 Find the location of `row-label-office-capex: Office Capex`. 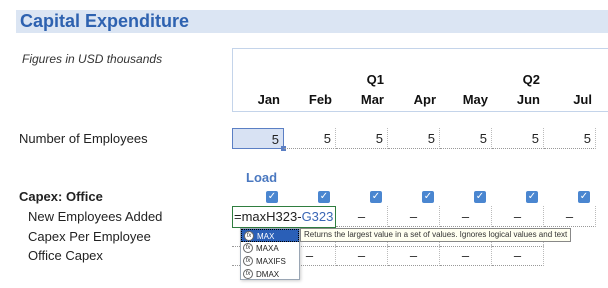

row-label-office-capex: Office Capex is located at coordinates (65, 255).